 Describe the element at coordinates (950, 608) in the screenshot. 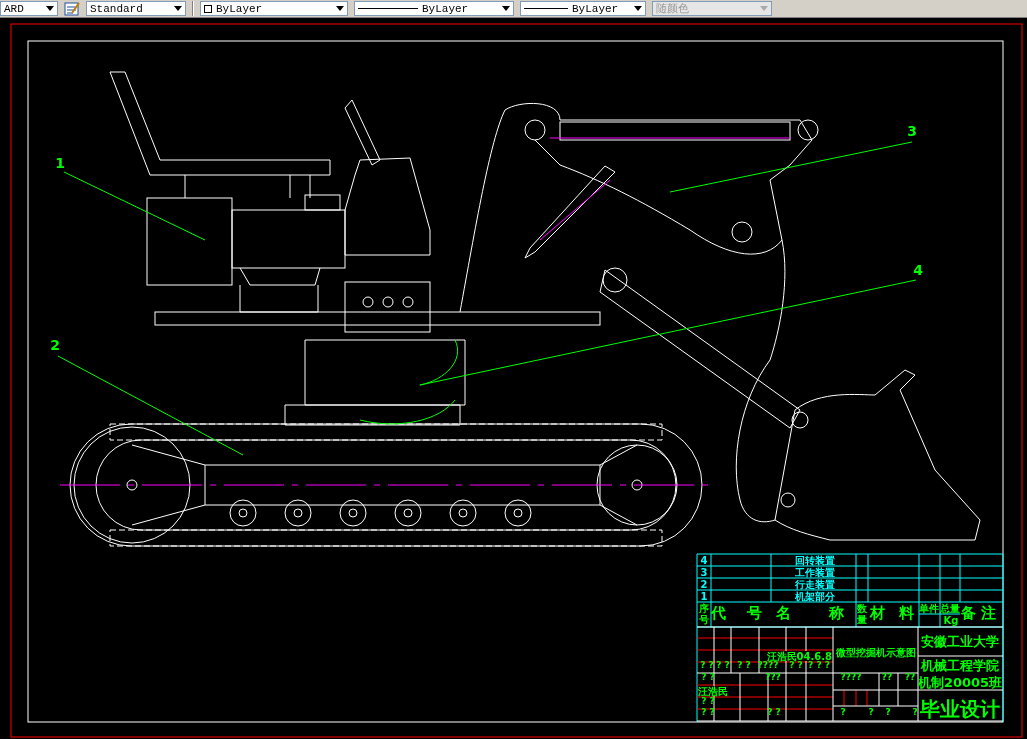

I see `table-header: 总量` at that location.